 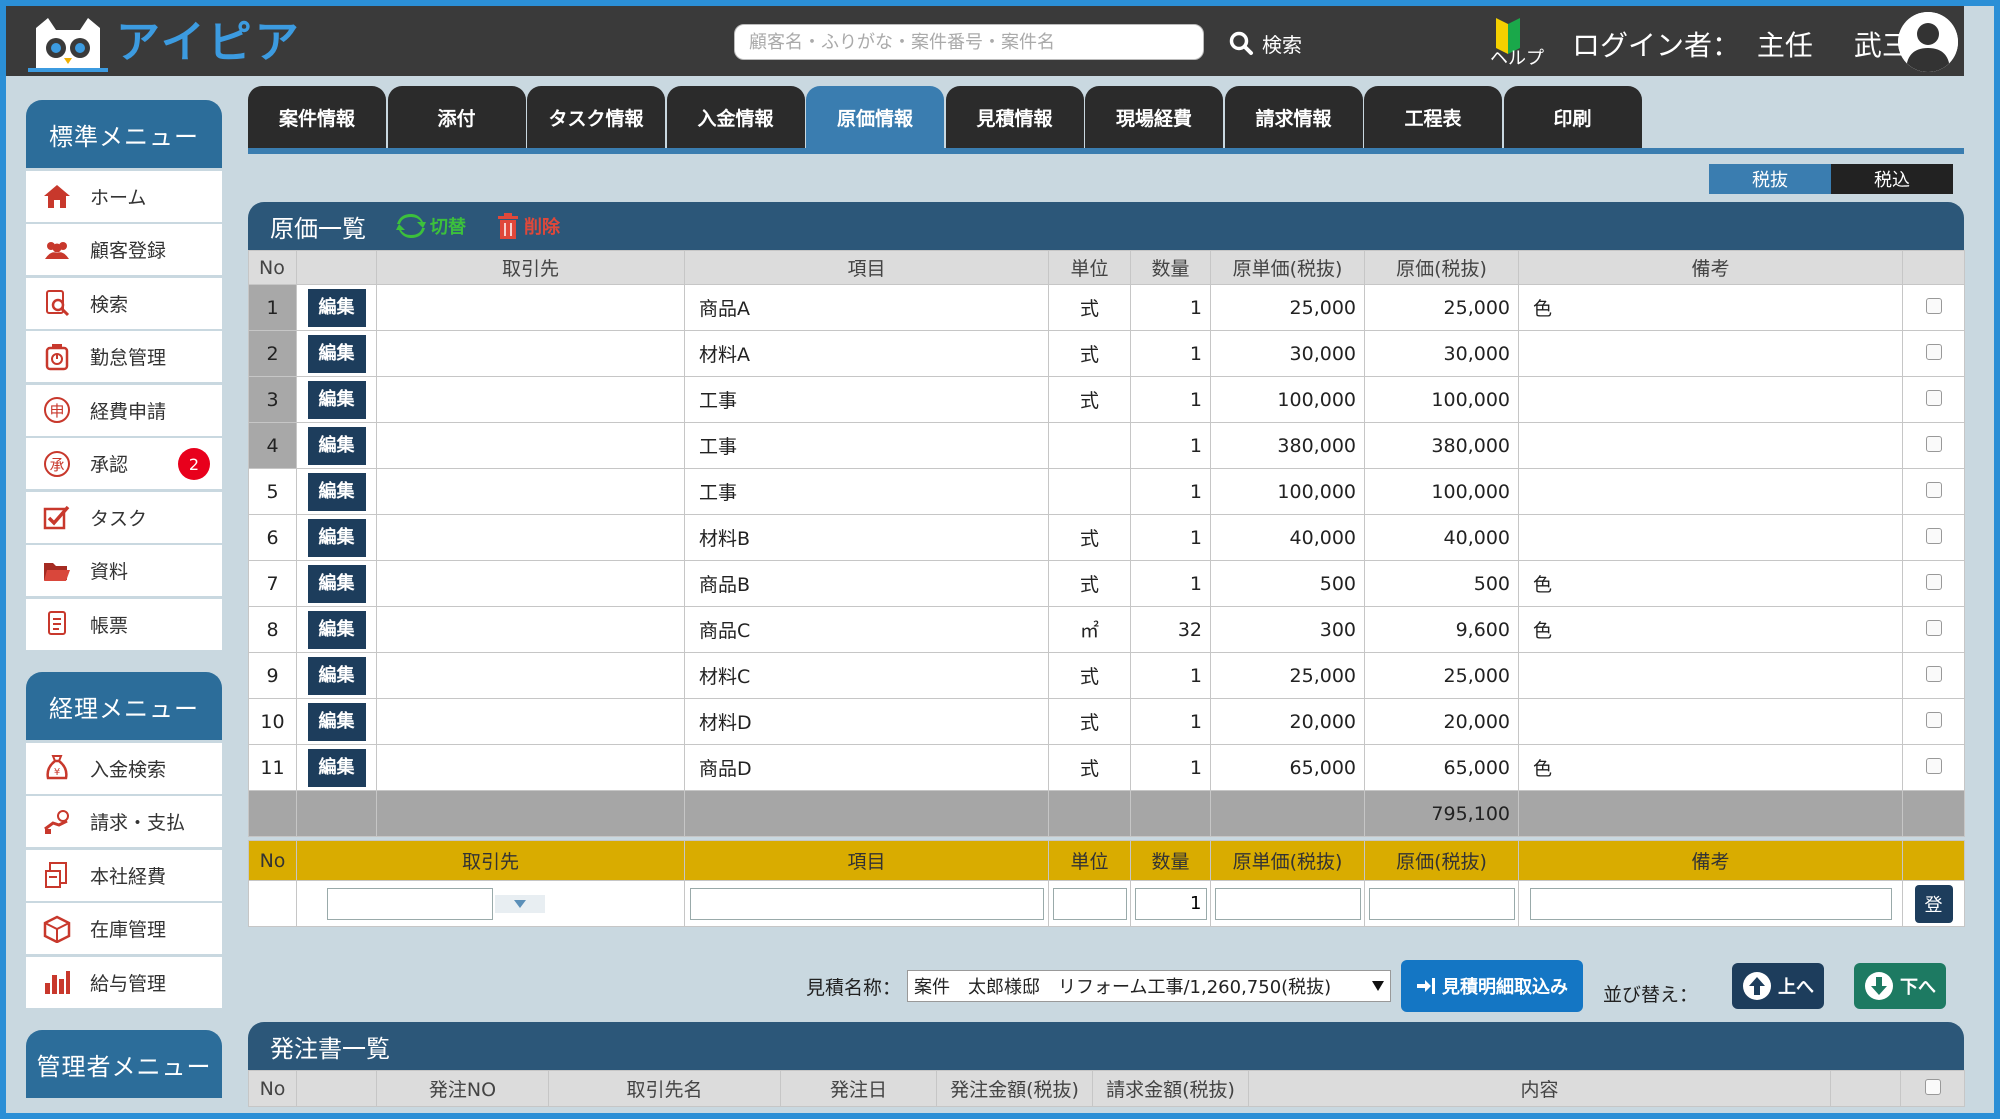 I want to click on delete-button: 削除, so click(x=528, y=226).